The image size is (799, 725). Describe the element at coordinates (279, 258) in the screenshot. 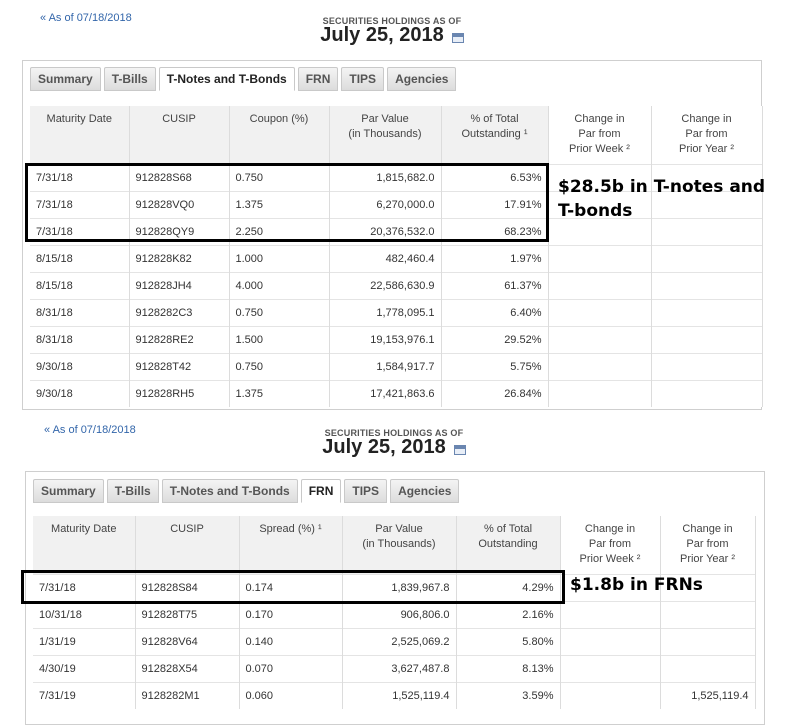

I see `table-cell: 1.000` at that location.